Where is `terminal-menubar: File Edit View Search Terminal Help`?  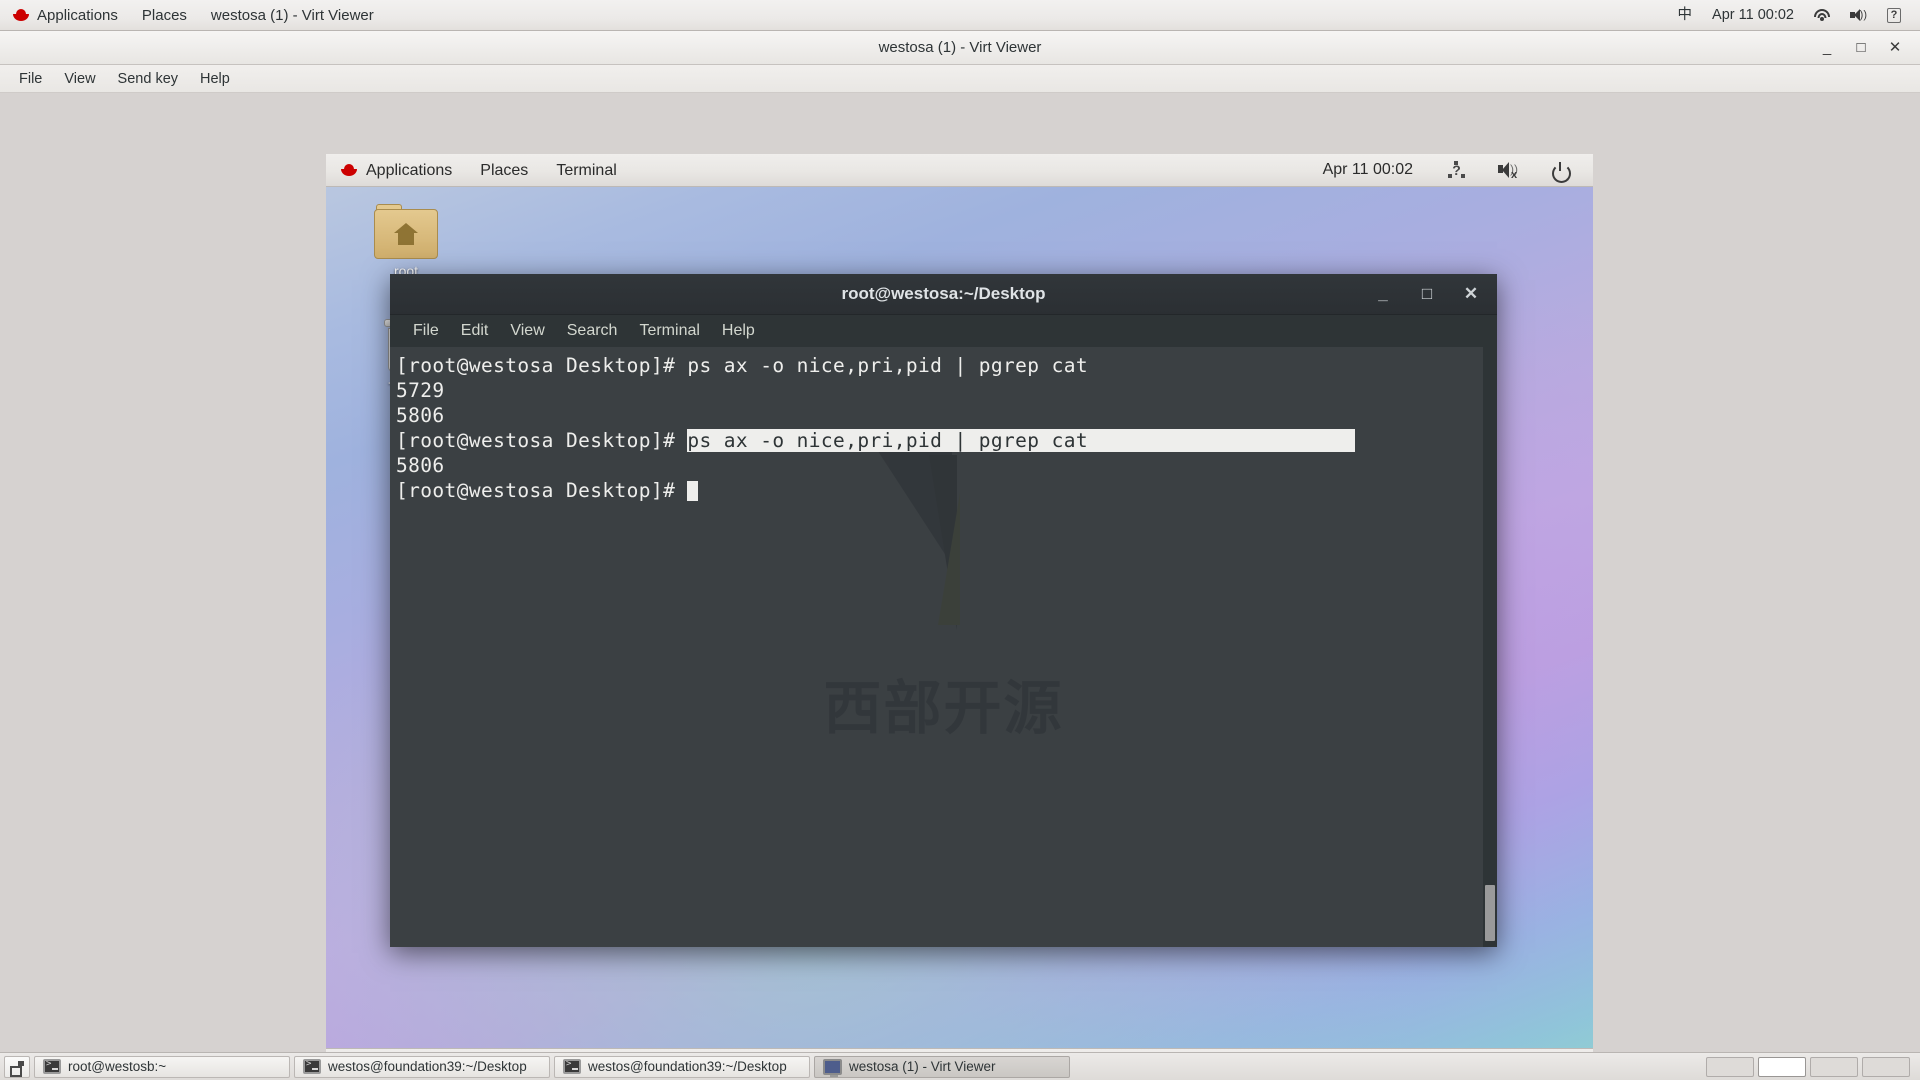 terminal-menubar: File Edit View Search Terminal Help is located at coordinates (943, 331).